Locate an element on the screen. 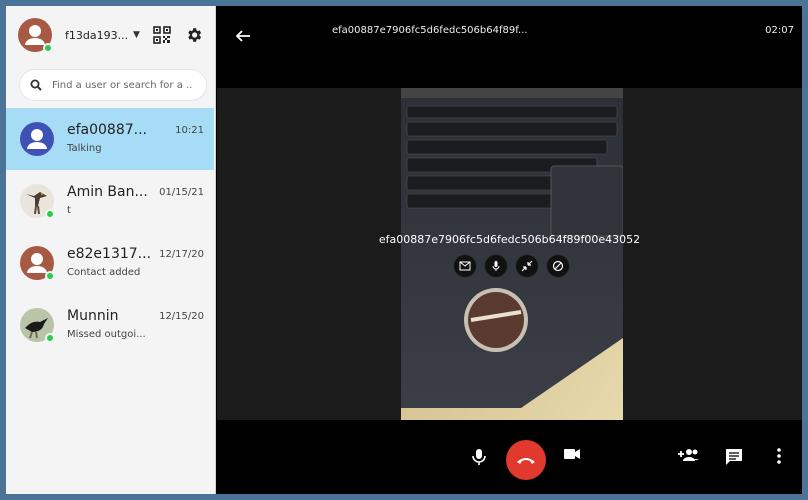  call-controls is located at coordinates (509, 457).